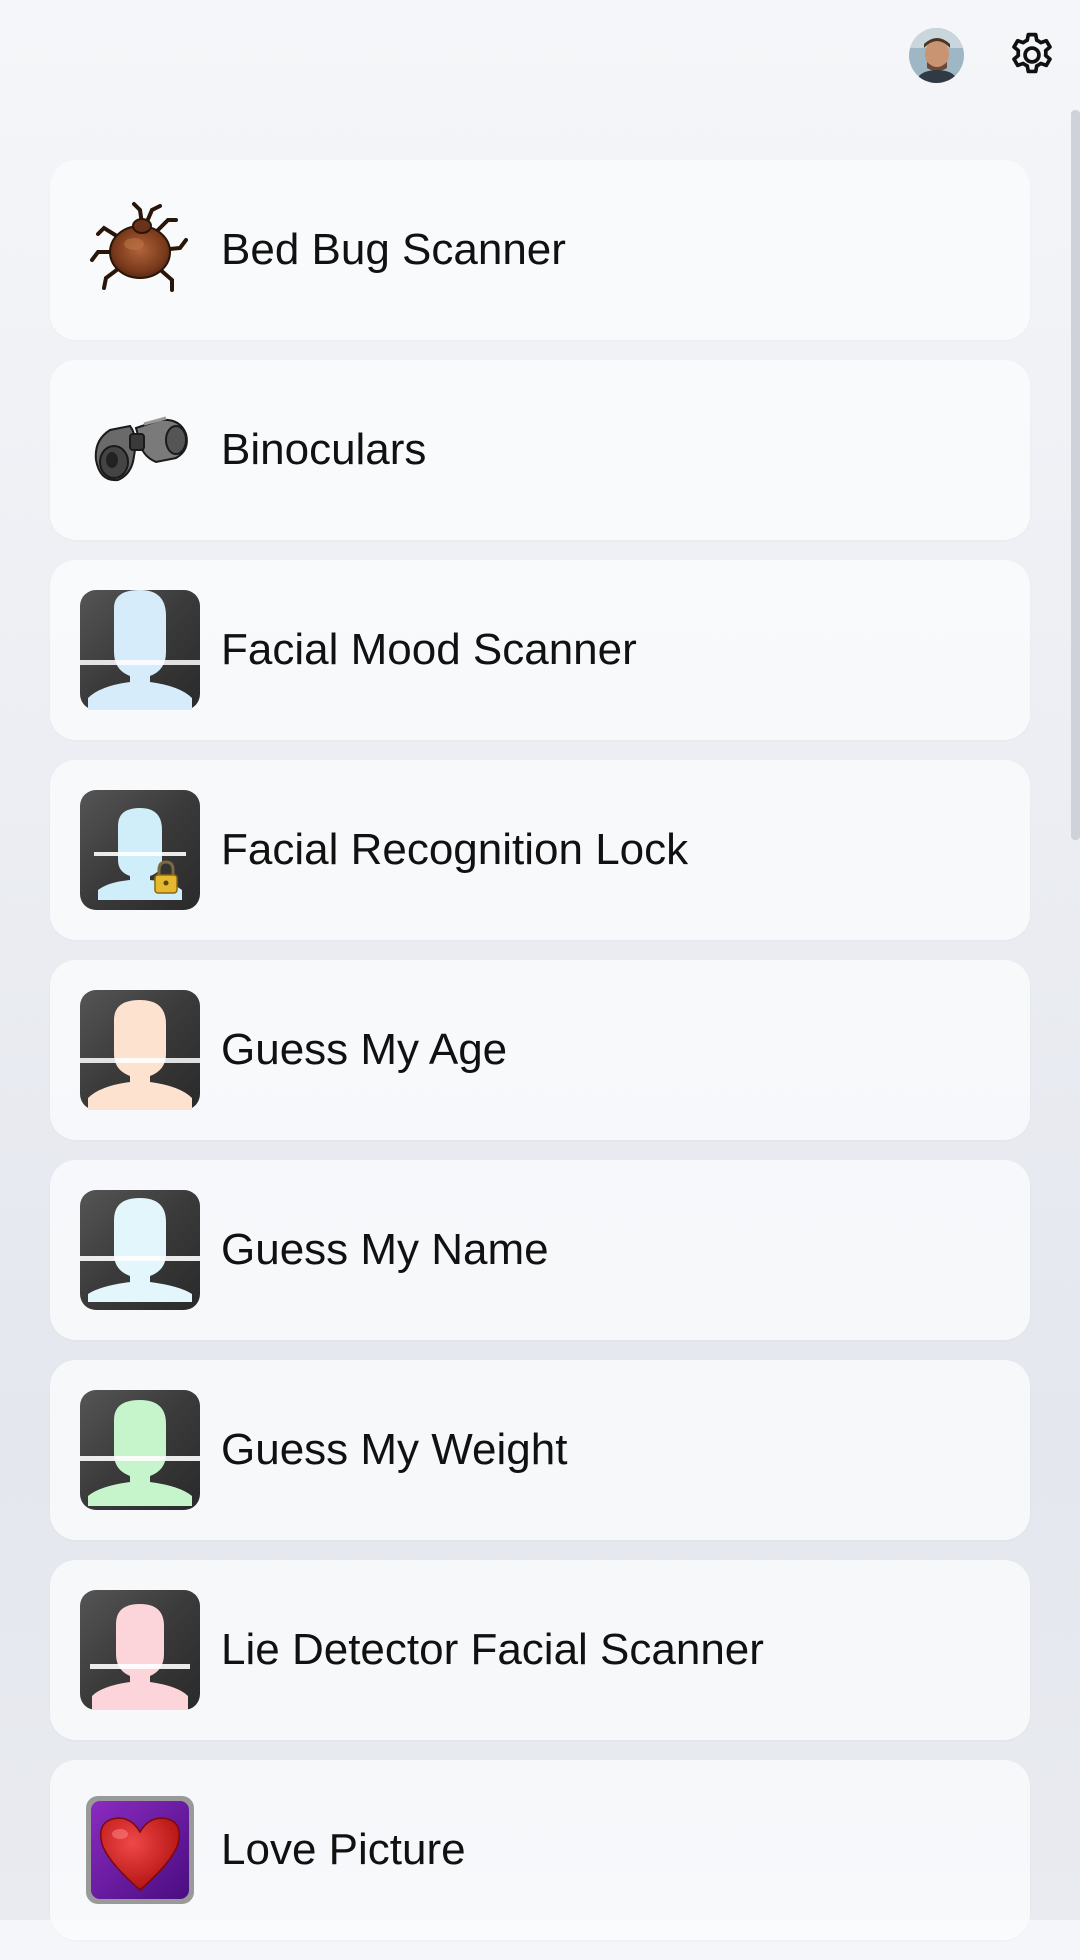  I want to click on app-label: Facial Recognition Lock, so click(455, 849).